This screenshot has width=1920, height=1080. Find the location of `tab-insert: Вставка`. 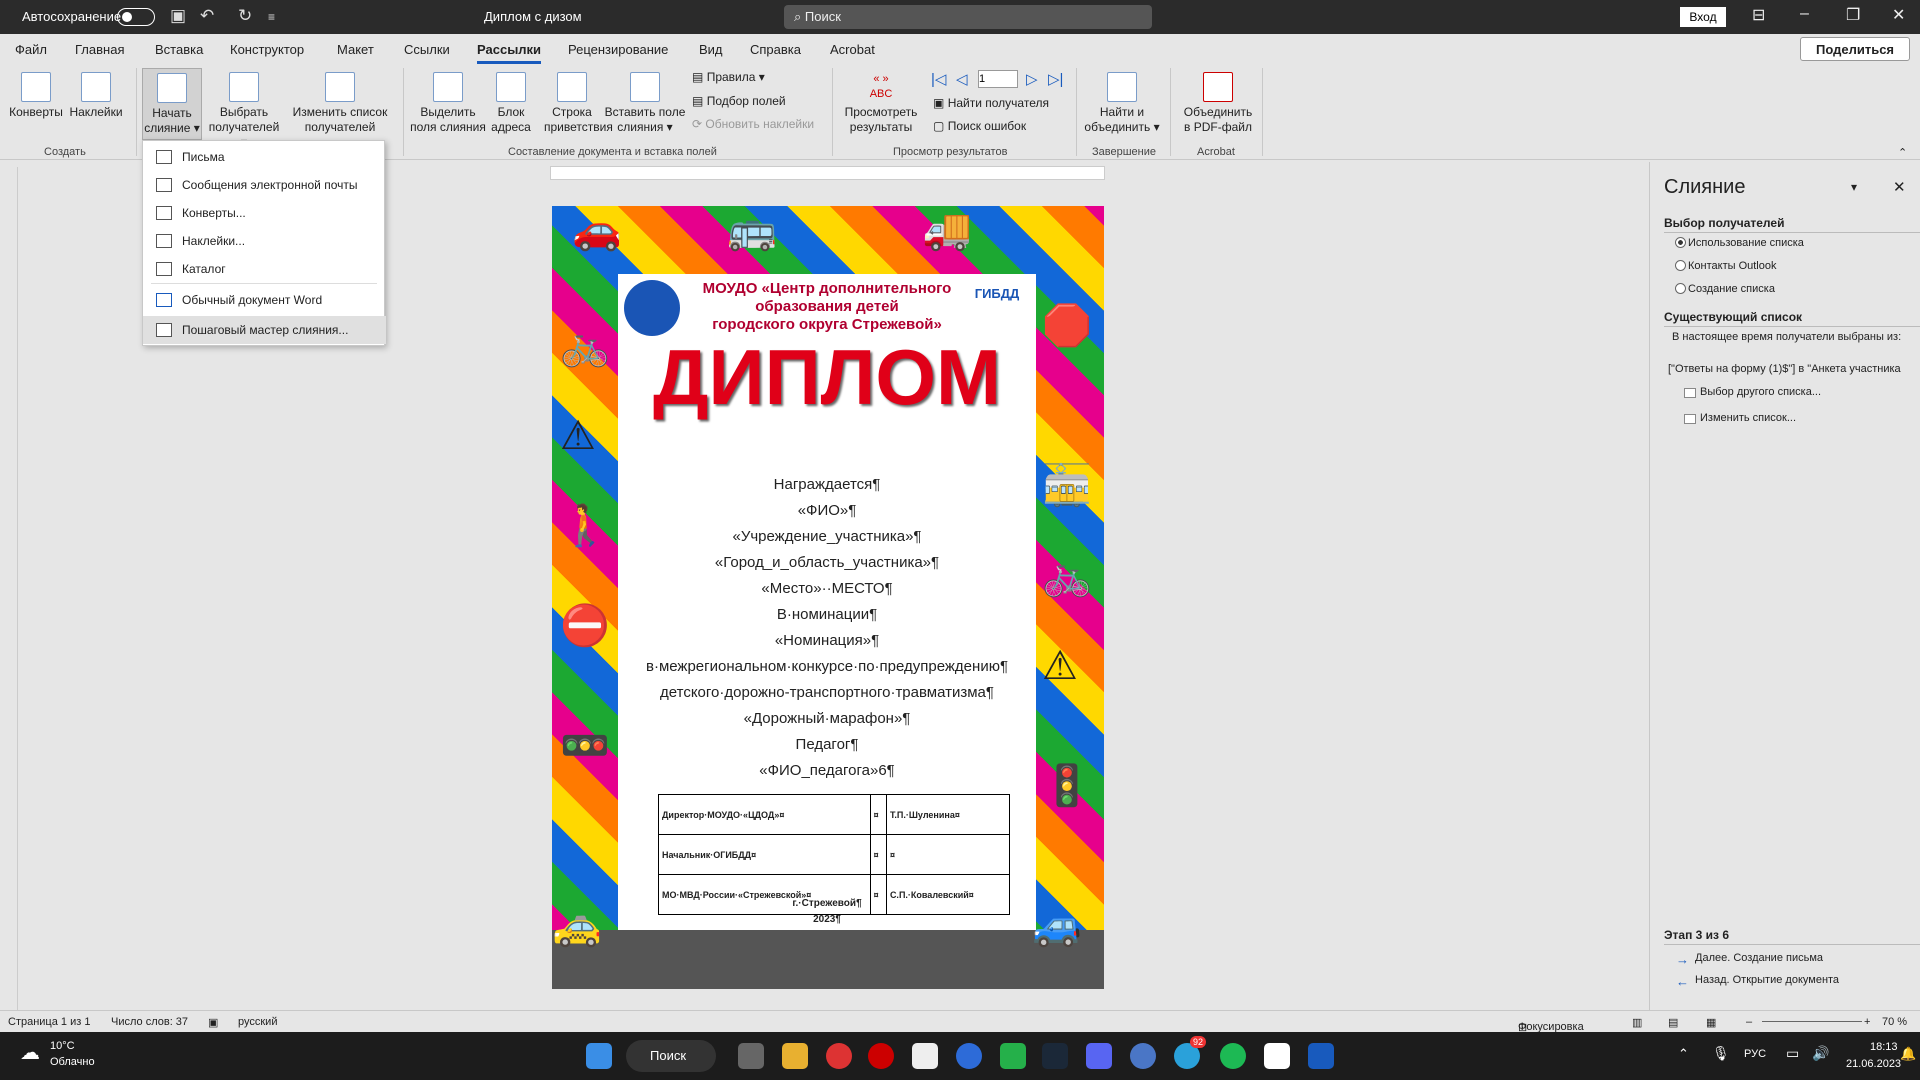

tab-insert: Вставка is located at coordinates (179, 49).